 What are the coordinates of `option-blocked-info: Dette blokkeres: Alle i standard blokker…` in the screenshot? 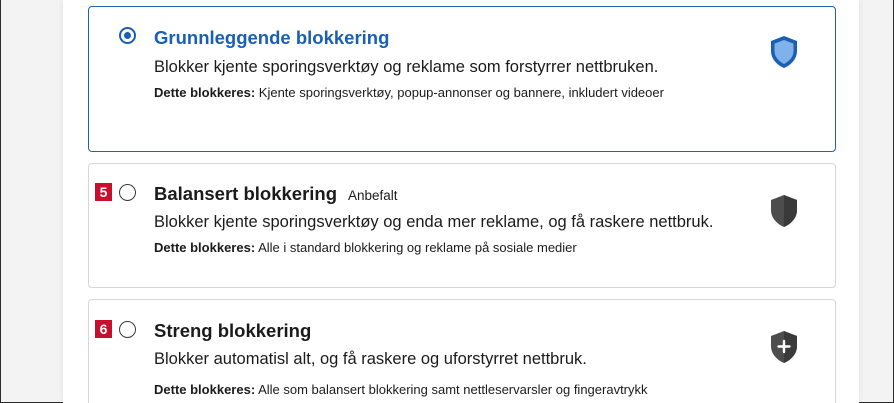 It's located at (434, 247).